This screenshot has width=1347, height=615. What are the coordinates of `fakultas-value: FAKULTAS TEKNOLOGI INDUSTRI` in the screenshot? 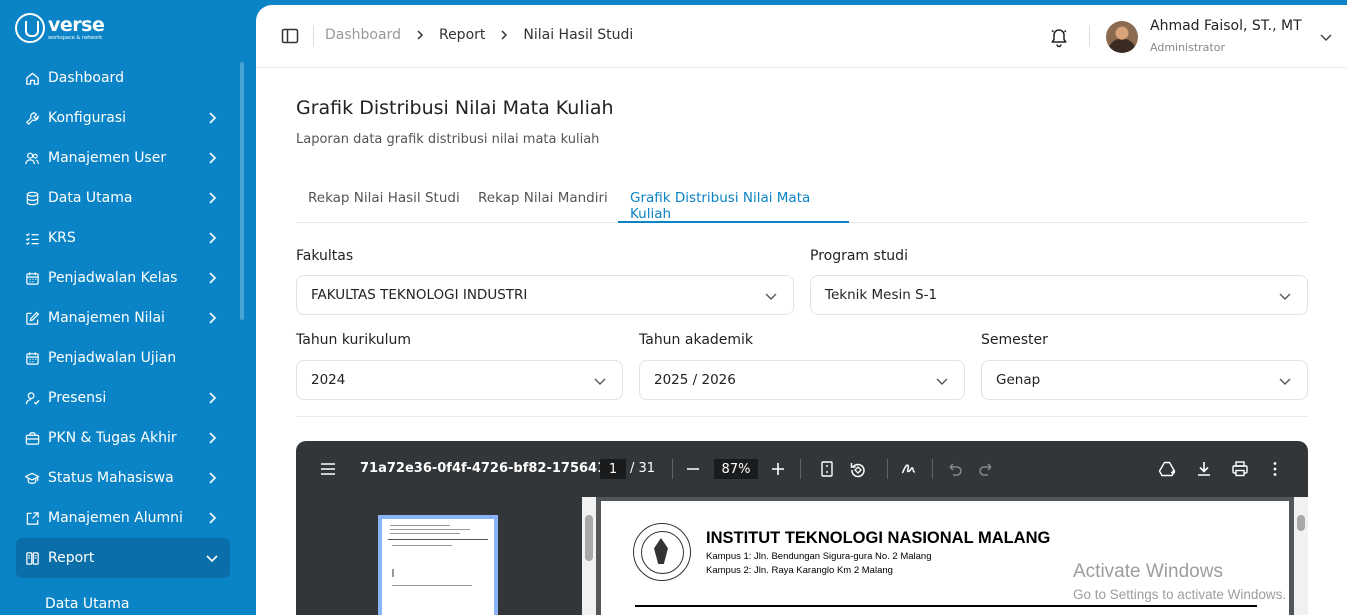 It's located at (419, 295).